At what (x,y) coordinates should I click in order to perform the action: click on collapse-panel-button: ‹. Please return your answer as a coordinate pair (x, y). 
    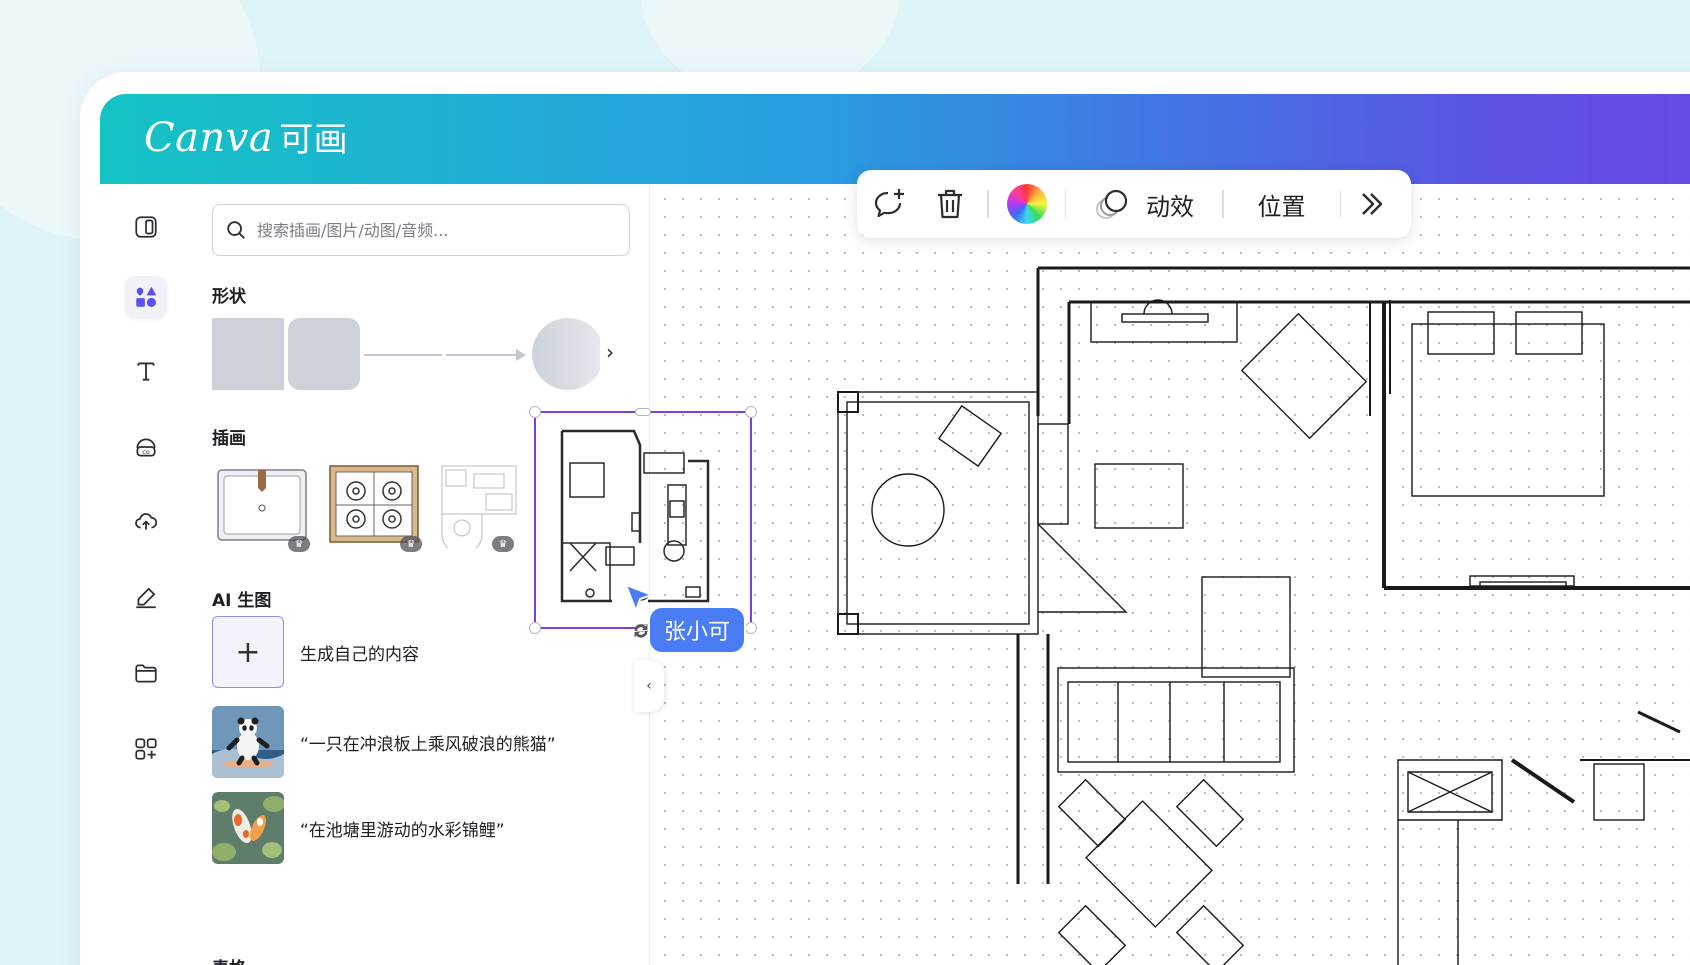
    Looking at the image, I should click on (649, 686).